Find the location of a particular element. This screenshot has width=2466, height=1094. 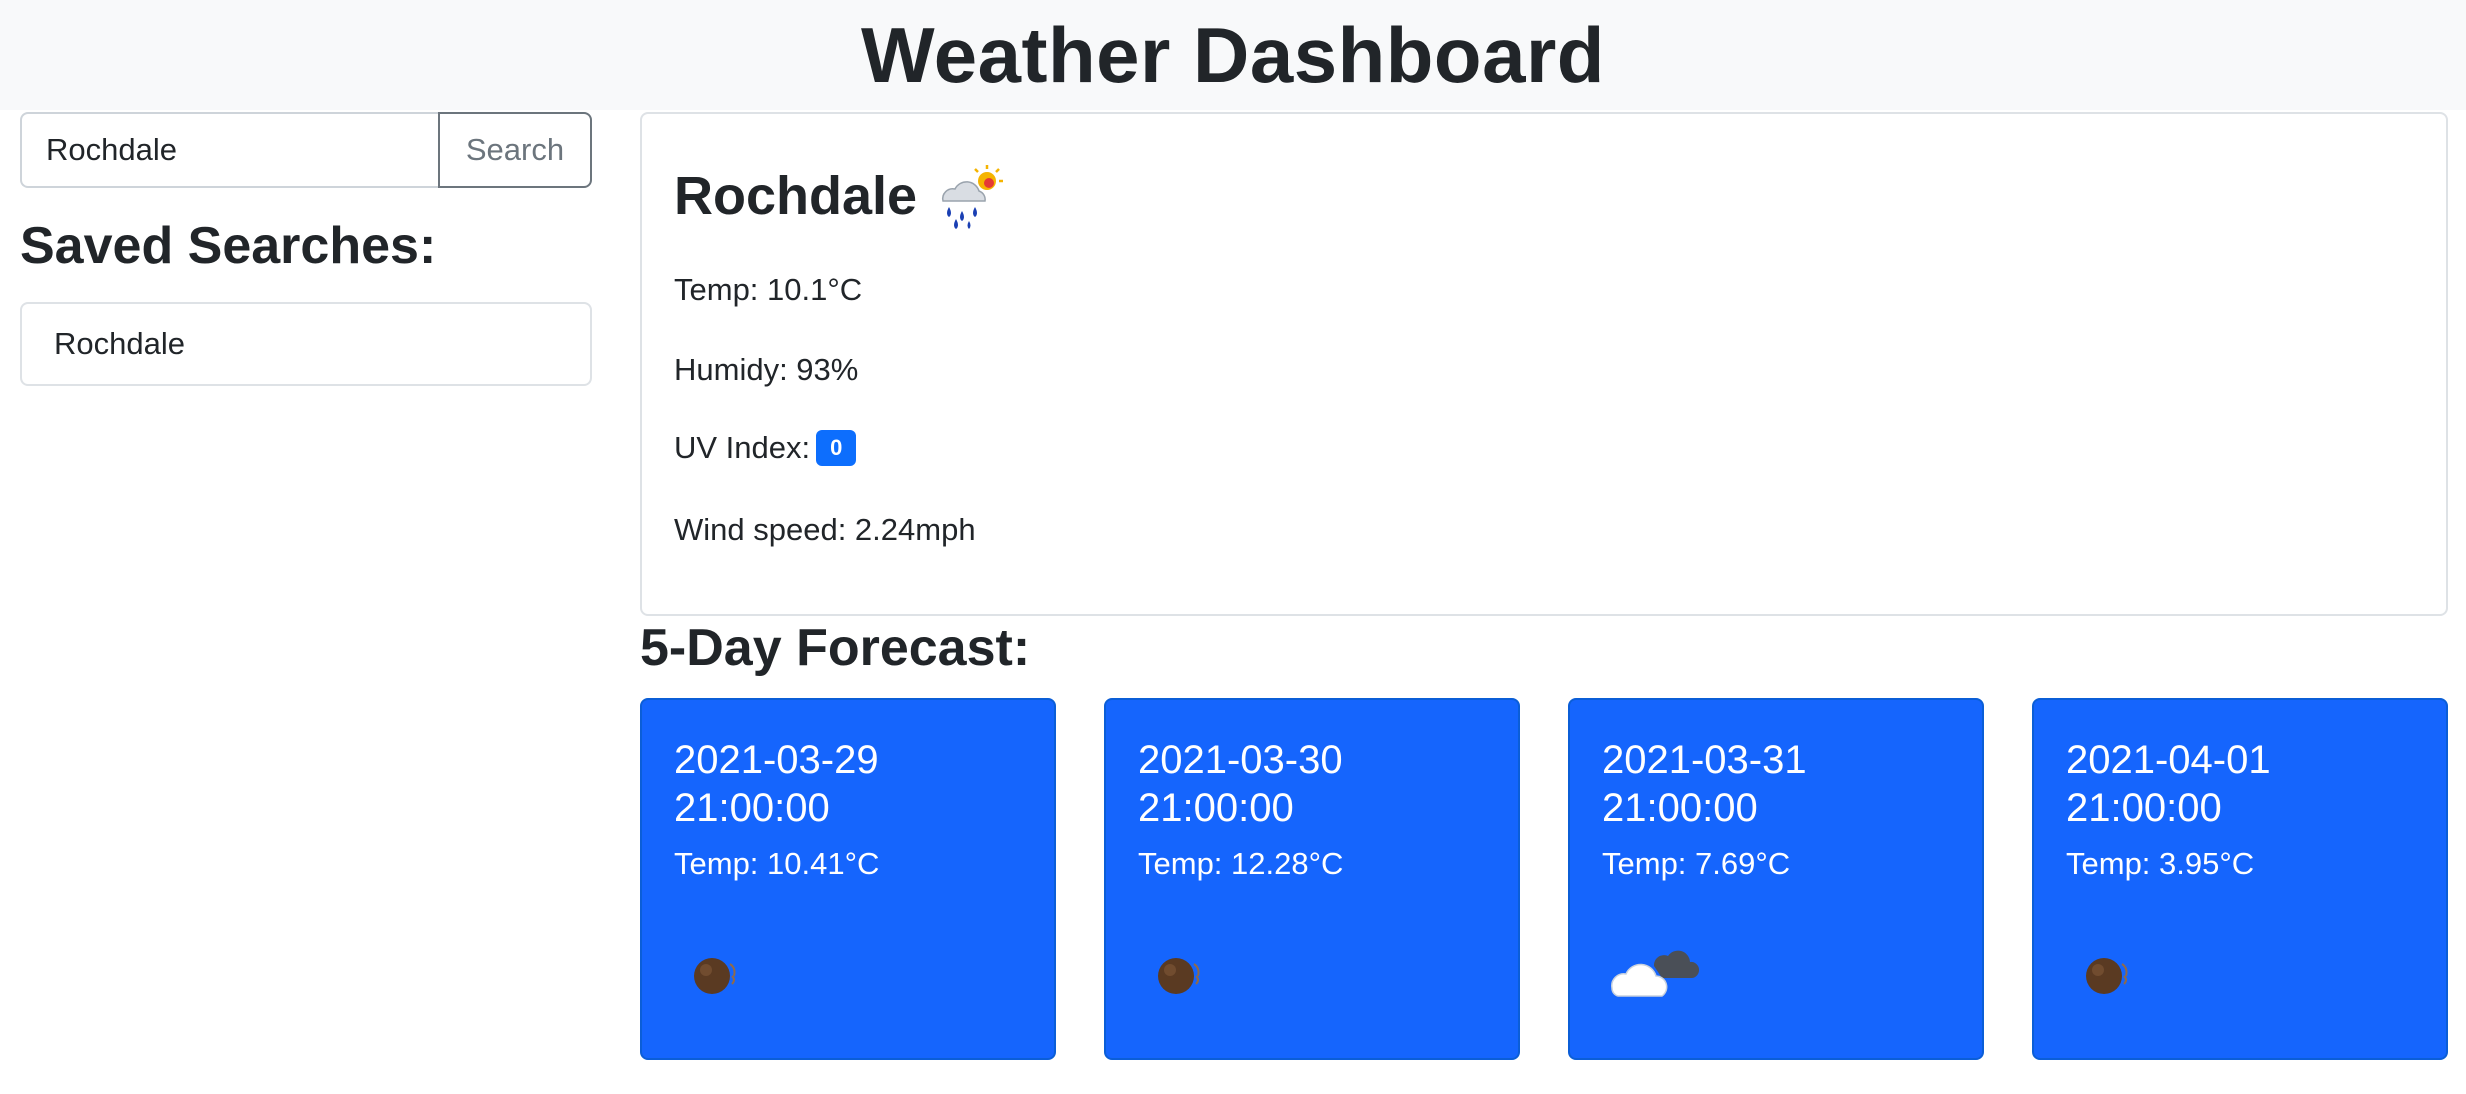

rain-sun-icon is located at coordinates (973, 197).